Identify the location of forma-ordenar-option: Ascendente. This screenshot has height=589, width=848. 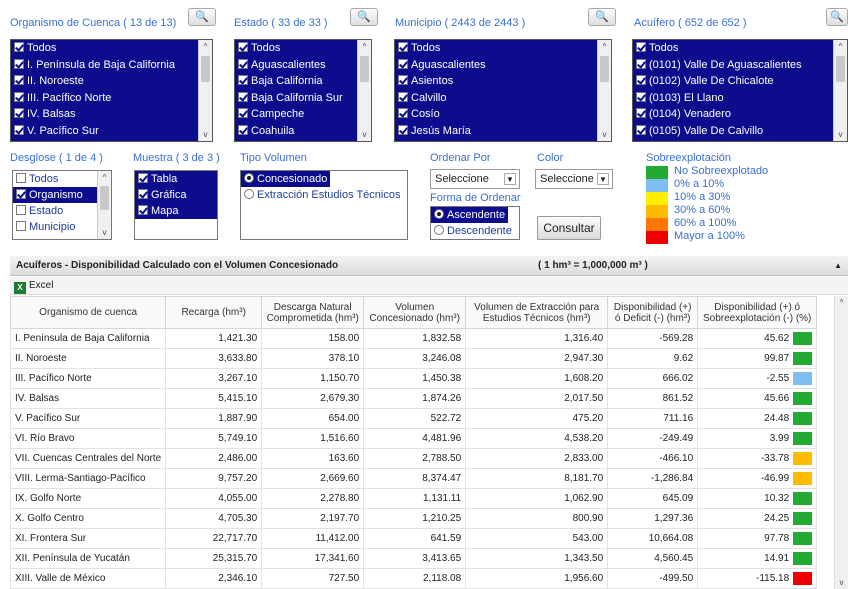
(470, 215).